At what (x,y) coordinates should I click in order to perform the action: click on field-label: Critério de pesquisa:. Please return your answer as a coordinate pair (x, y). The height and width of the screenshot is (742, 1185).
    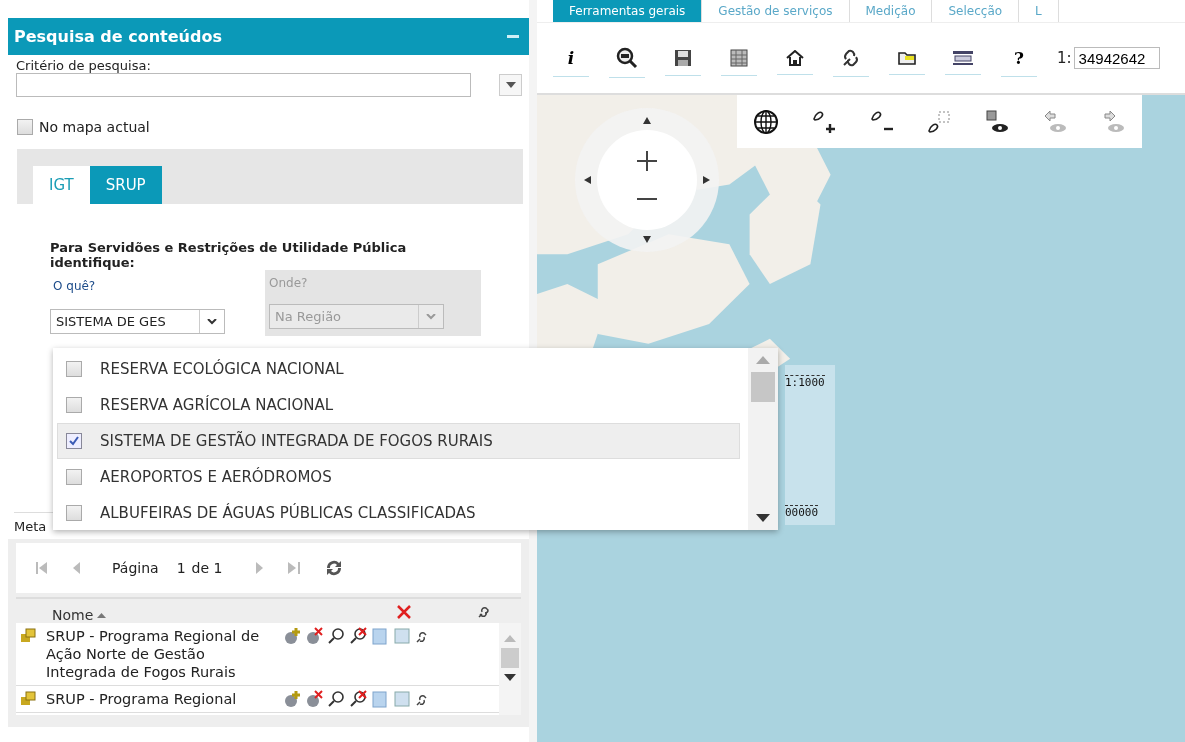
    Looking at the image, I should click on (84, 65).